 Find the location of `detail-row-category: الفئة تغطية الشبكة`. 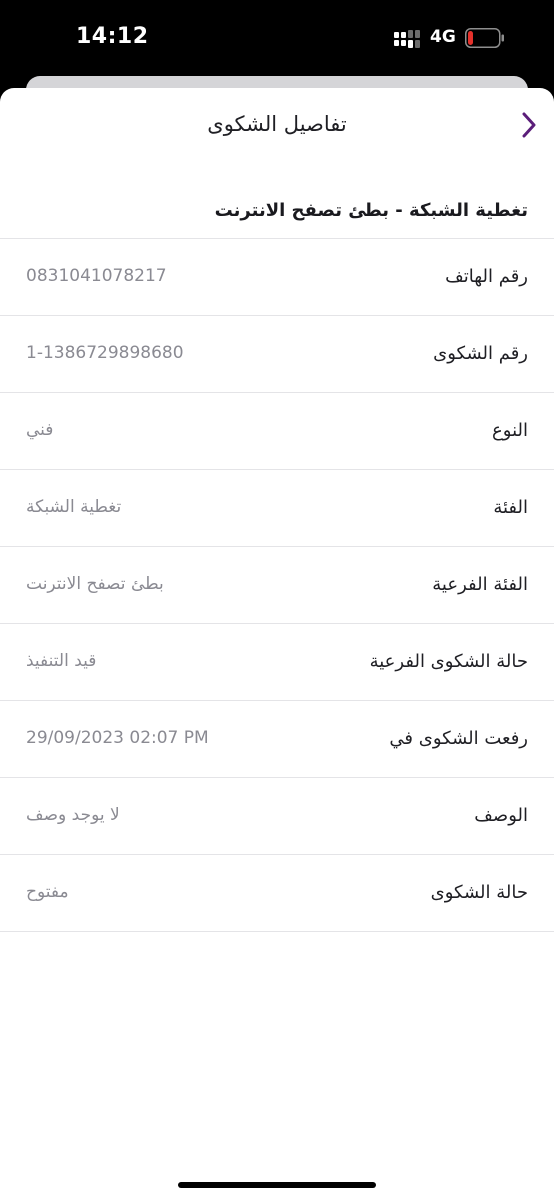

detail-row-category: الفئة تغطية الشبكة is located at coordinates (277, 508).